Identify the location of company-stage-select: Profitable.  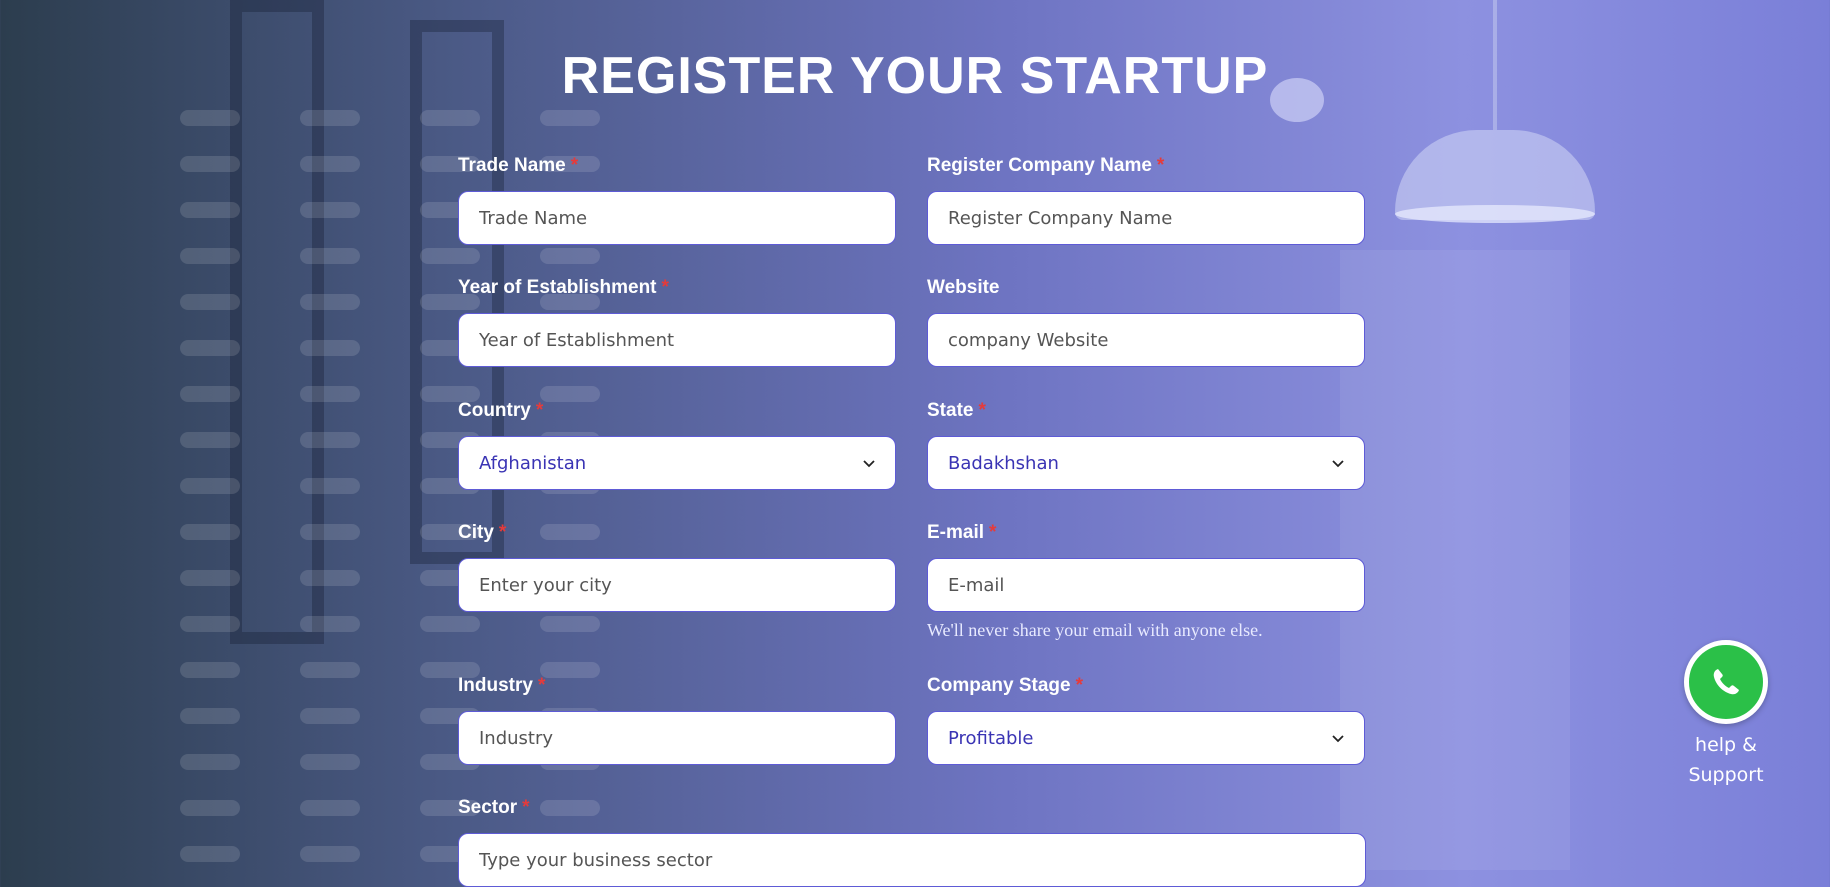
(1146, 738).